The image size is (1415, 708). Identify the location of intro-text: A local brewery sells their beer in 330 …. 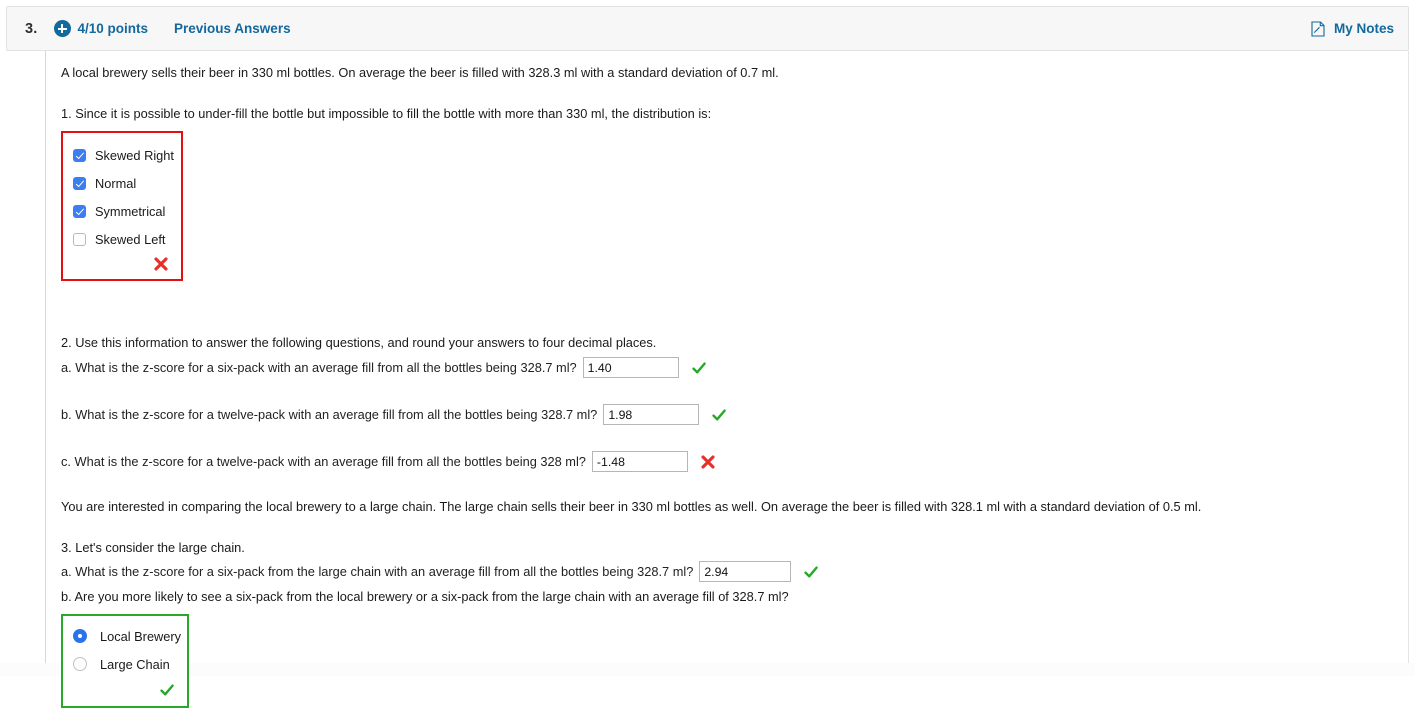
(420, 72).